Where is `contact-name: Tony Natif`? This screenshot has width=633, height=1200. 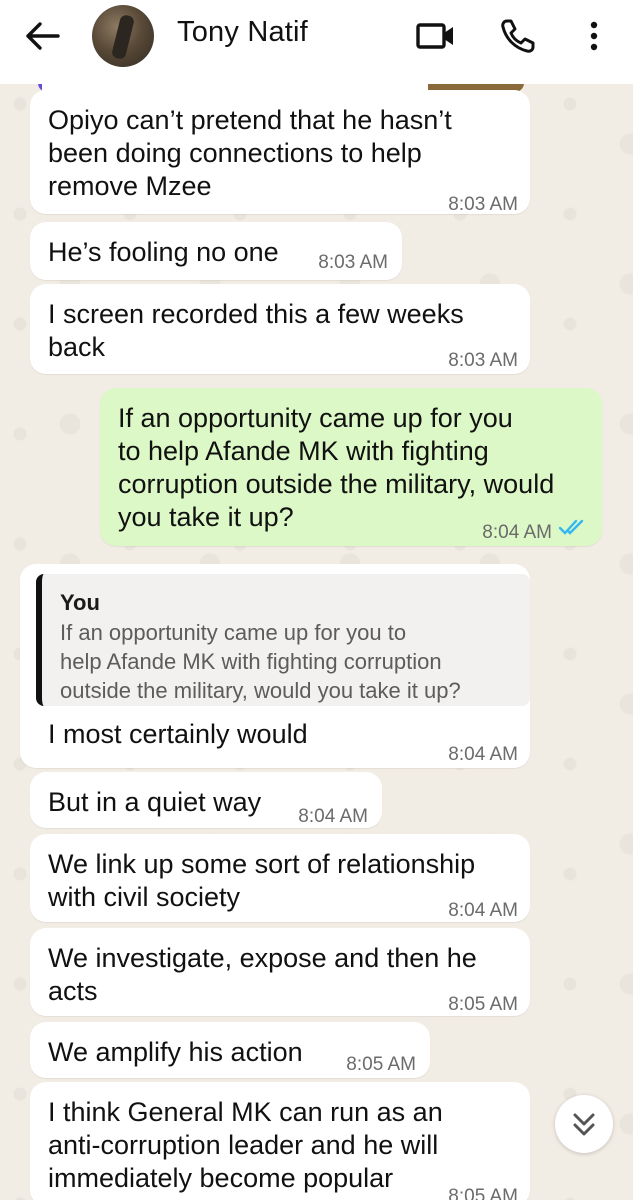 contact-name: Tony Natif is located at coordinates (242, 32).